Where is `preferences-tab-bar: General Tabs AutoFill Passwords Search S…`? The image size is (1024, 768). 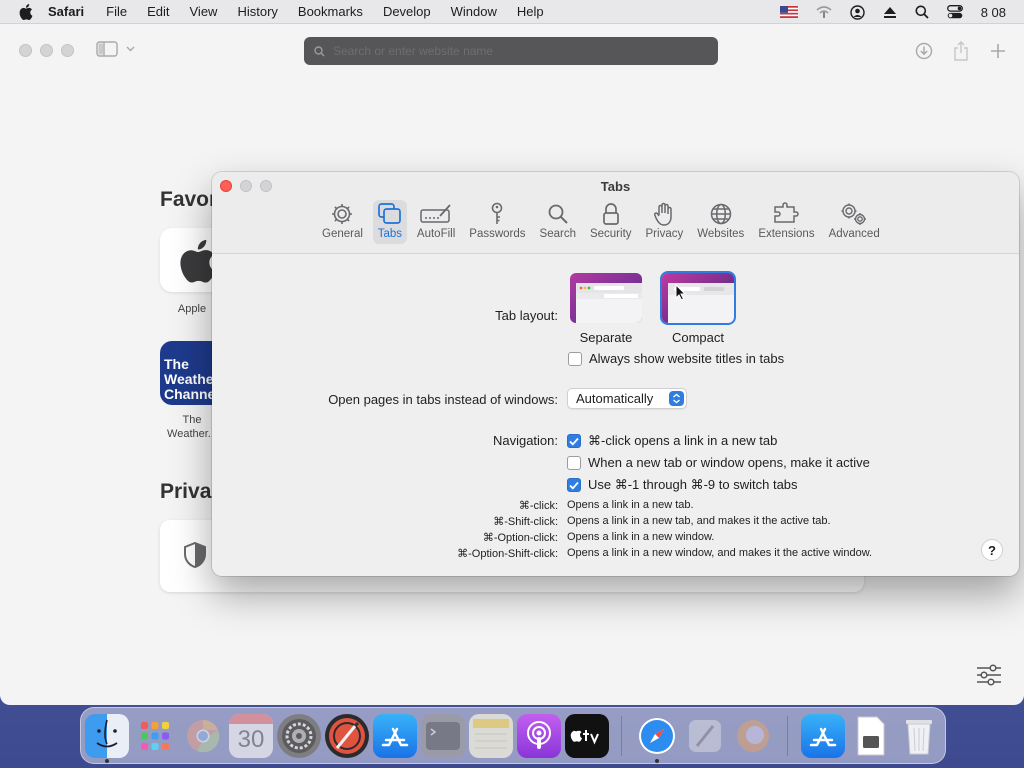
preferences-tab-bar: General Tabs AutoFill Passwords Search S… is located at coordinates (604, 223).